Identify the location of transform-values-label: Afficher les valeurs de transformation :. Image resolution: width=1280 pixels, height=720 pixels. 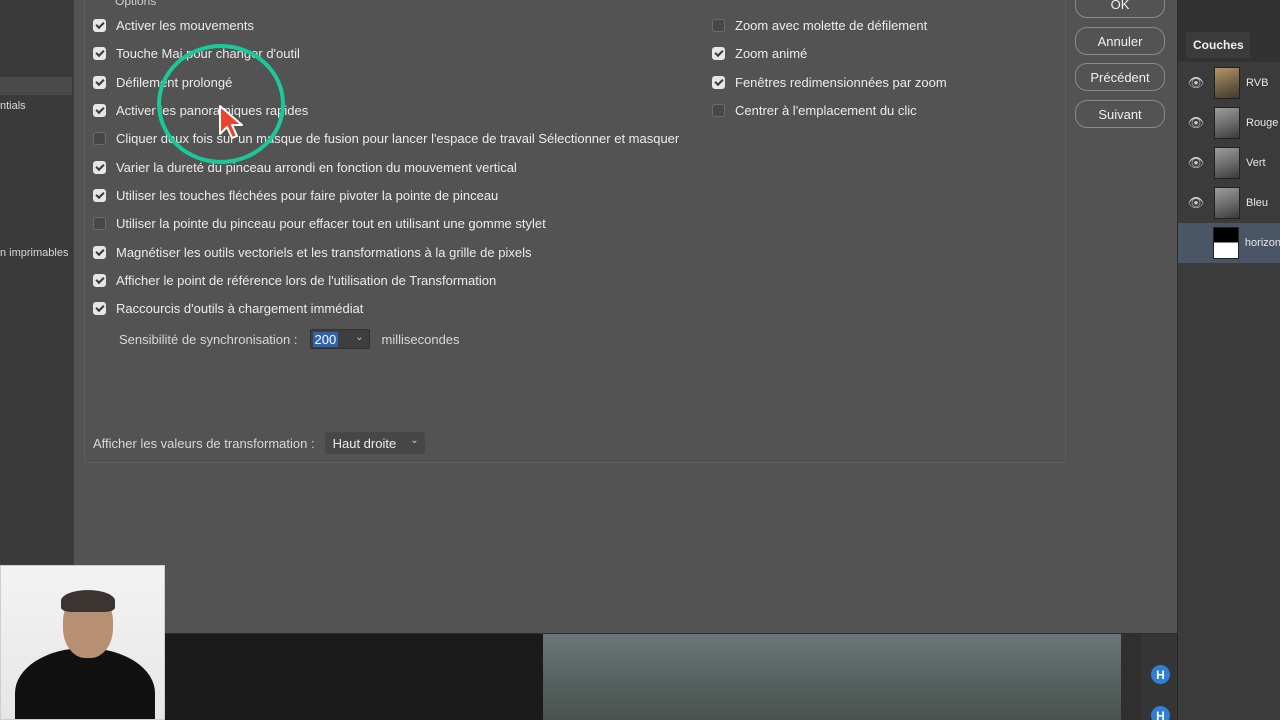
(204, 443).